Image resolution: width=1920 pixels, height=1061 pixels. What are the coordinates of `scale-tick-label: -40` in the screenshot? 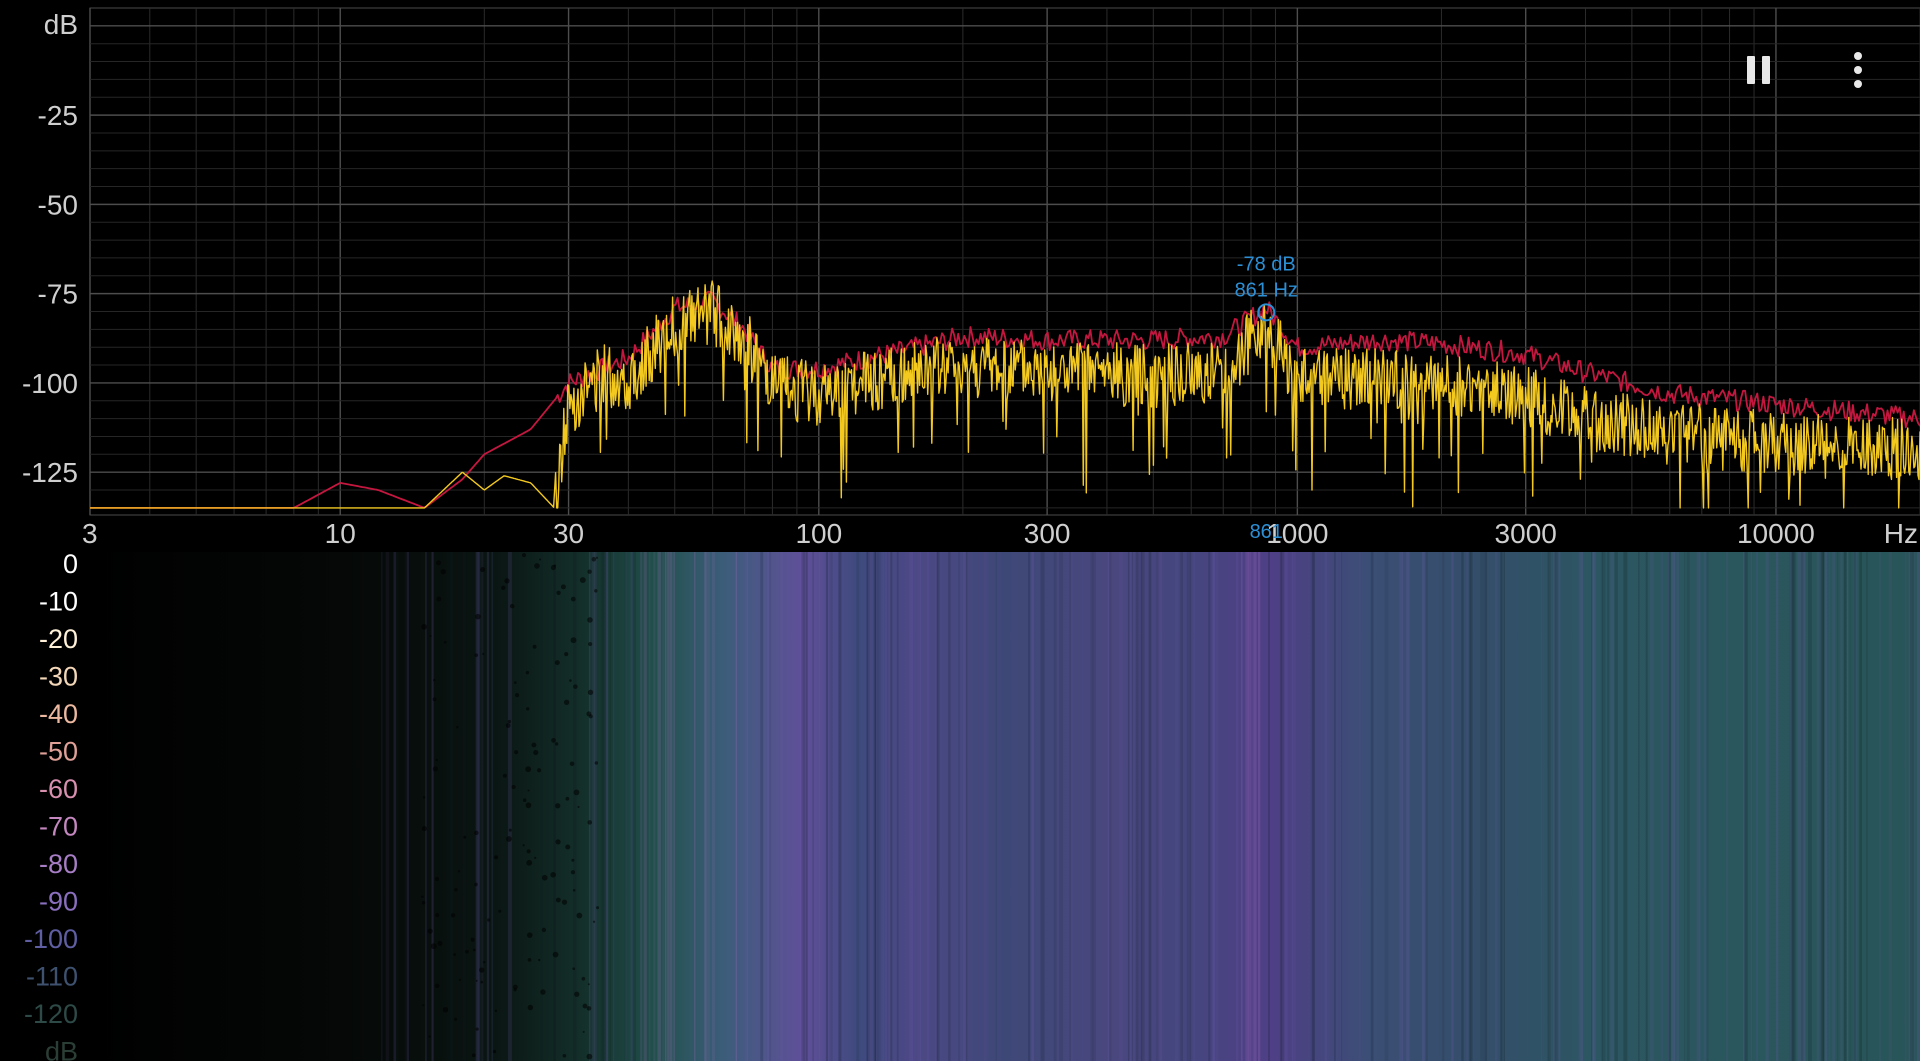 It's located at (58, 714).